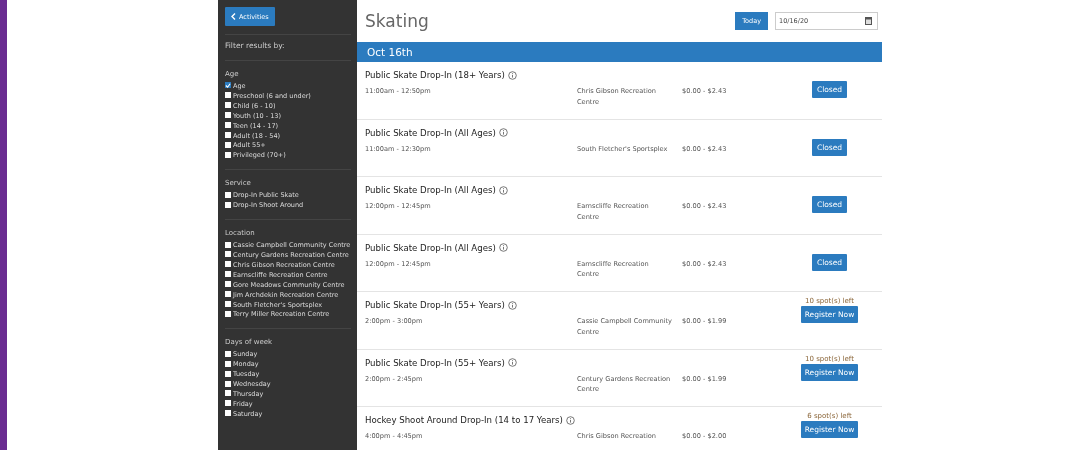 The image size is (1074, 450). Describe the element at coordinates (233, 16) in the screenshot. I see `chevron-left-icon` at that location.